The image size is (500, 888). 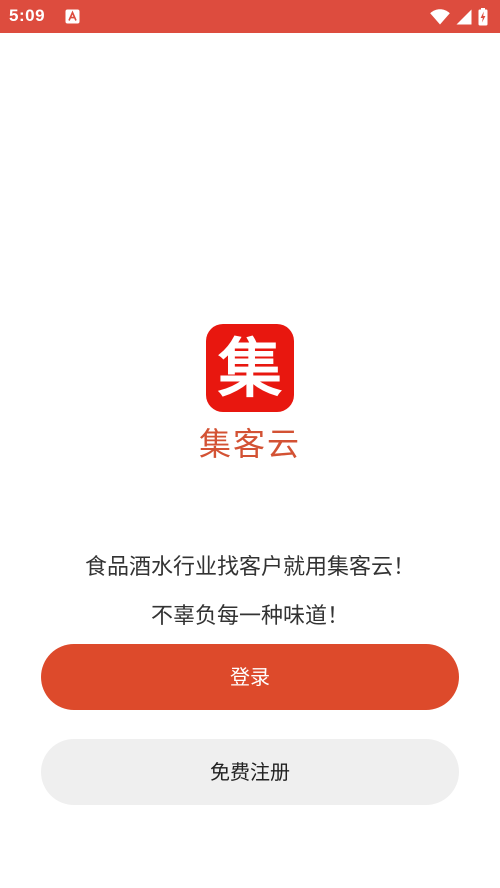 I want to click on login-button: 登录, so click(x=250, y=677).